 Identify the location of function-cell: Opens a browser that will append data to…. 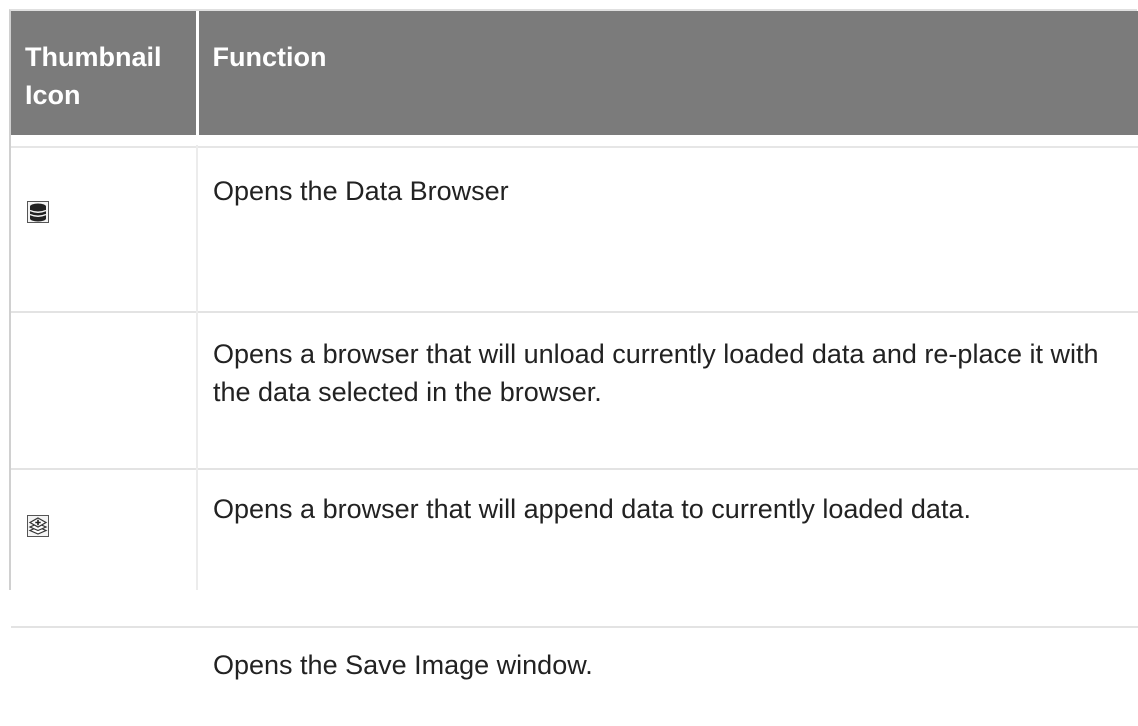
(592, 509).